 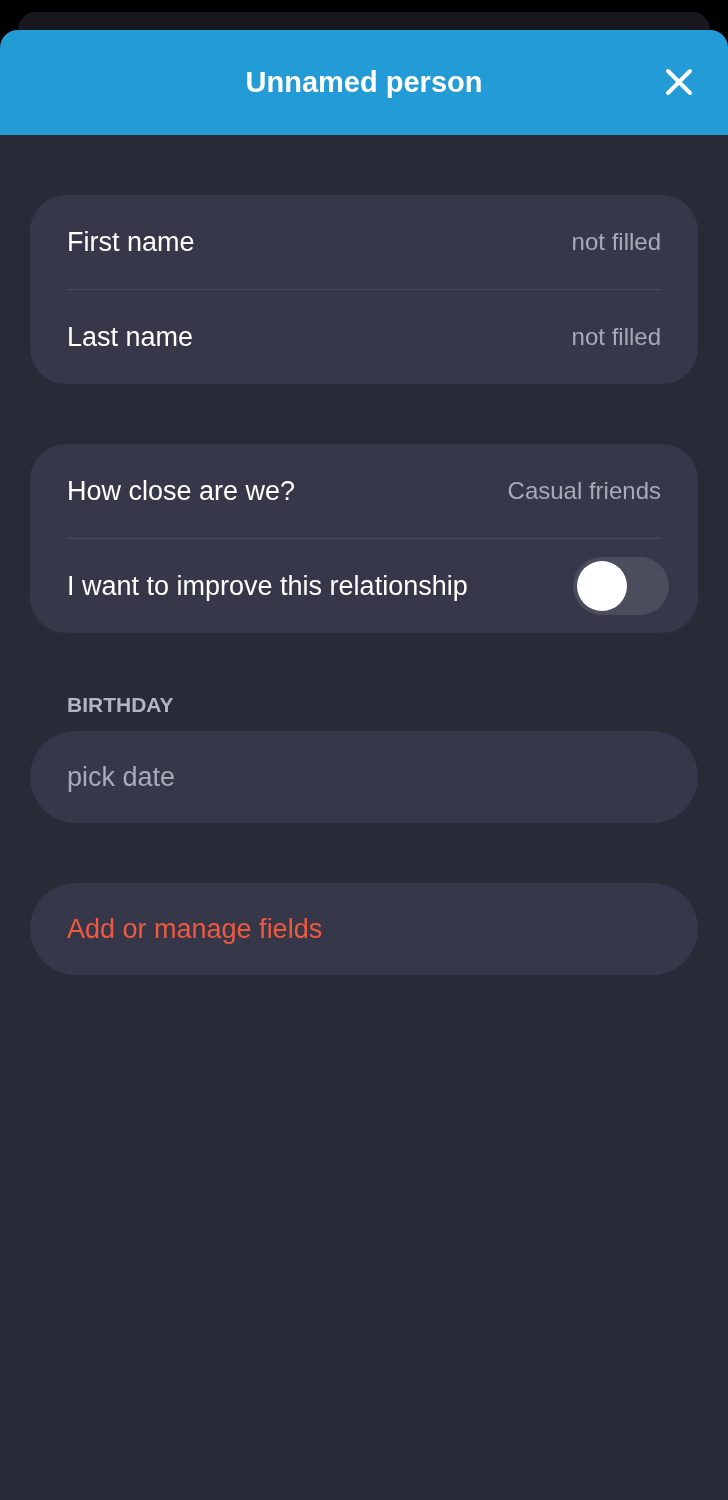 I want to click on close-icon, so click(x=679, y=82).